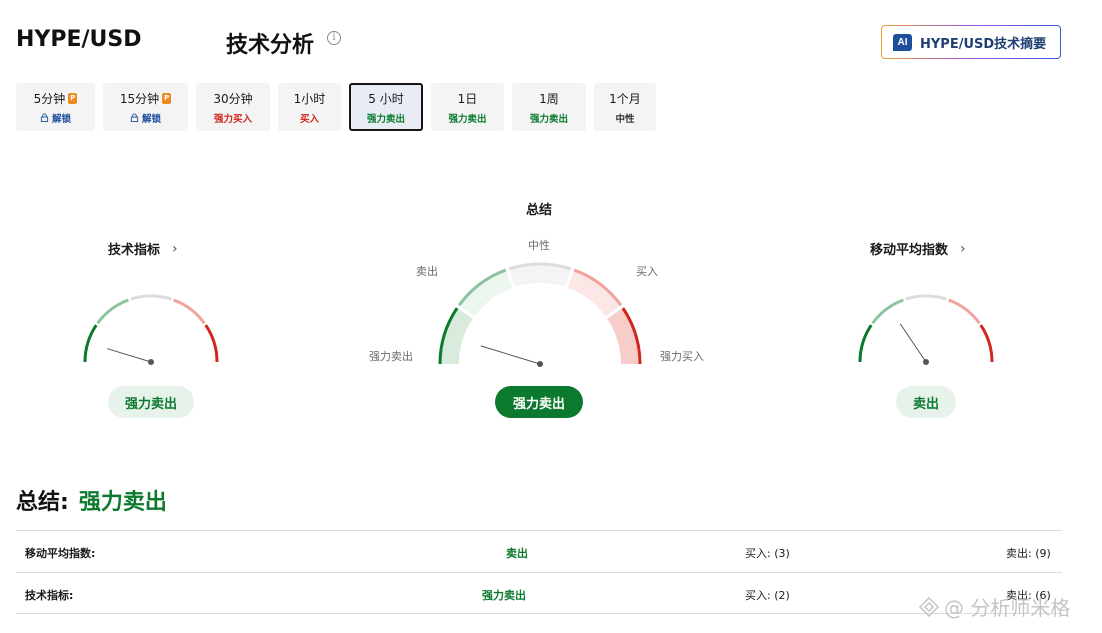 This screenshot has width=1102, height=633. What do you see at coordinates (539, 210) in the screenshot?
I see `summary-gauge-title: 总结` at bounding box center [539, 210].